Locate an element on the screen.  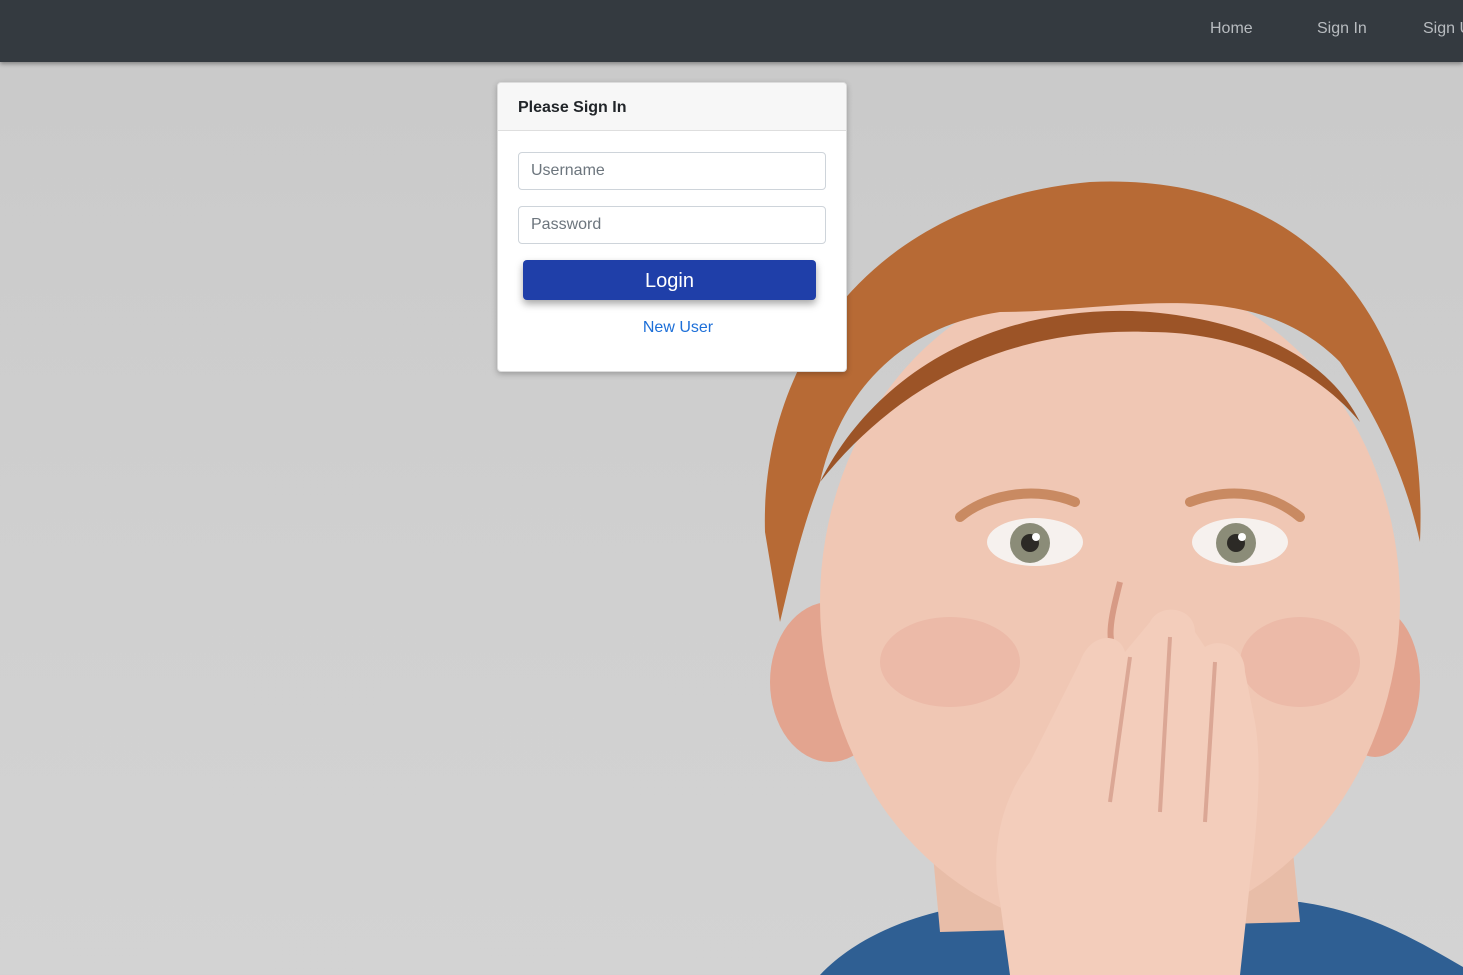
password-input is located at coordinates (672, 225).